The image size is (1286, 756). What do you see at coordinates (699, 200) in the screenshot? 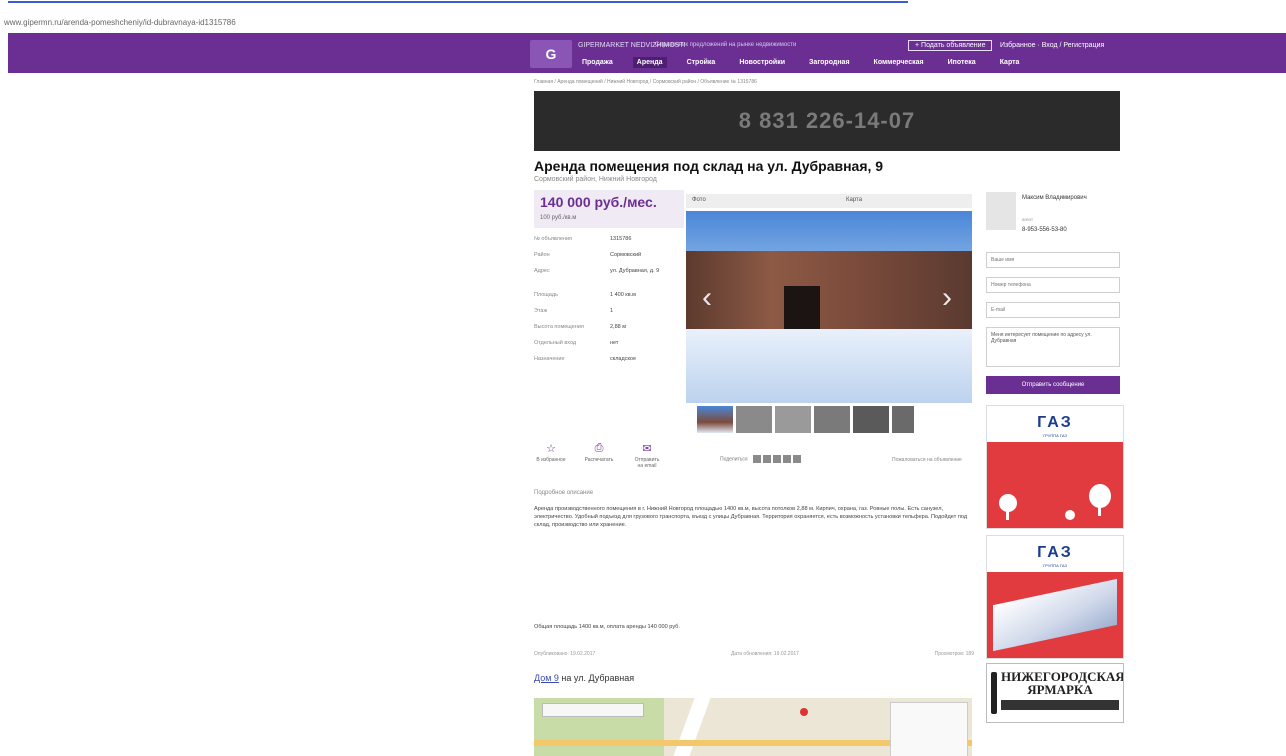
I see `tab-photo: Фото` at bounding box center [699, 200].